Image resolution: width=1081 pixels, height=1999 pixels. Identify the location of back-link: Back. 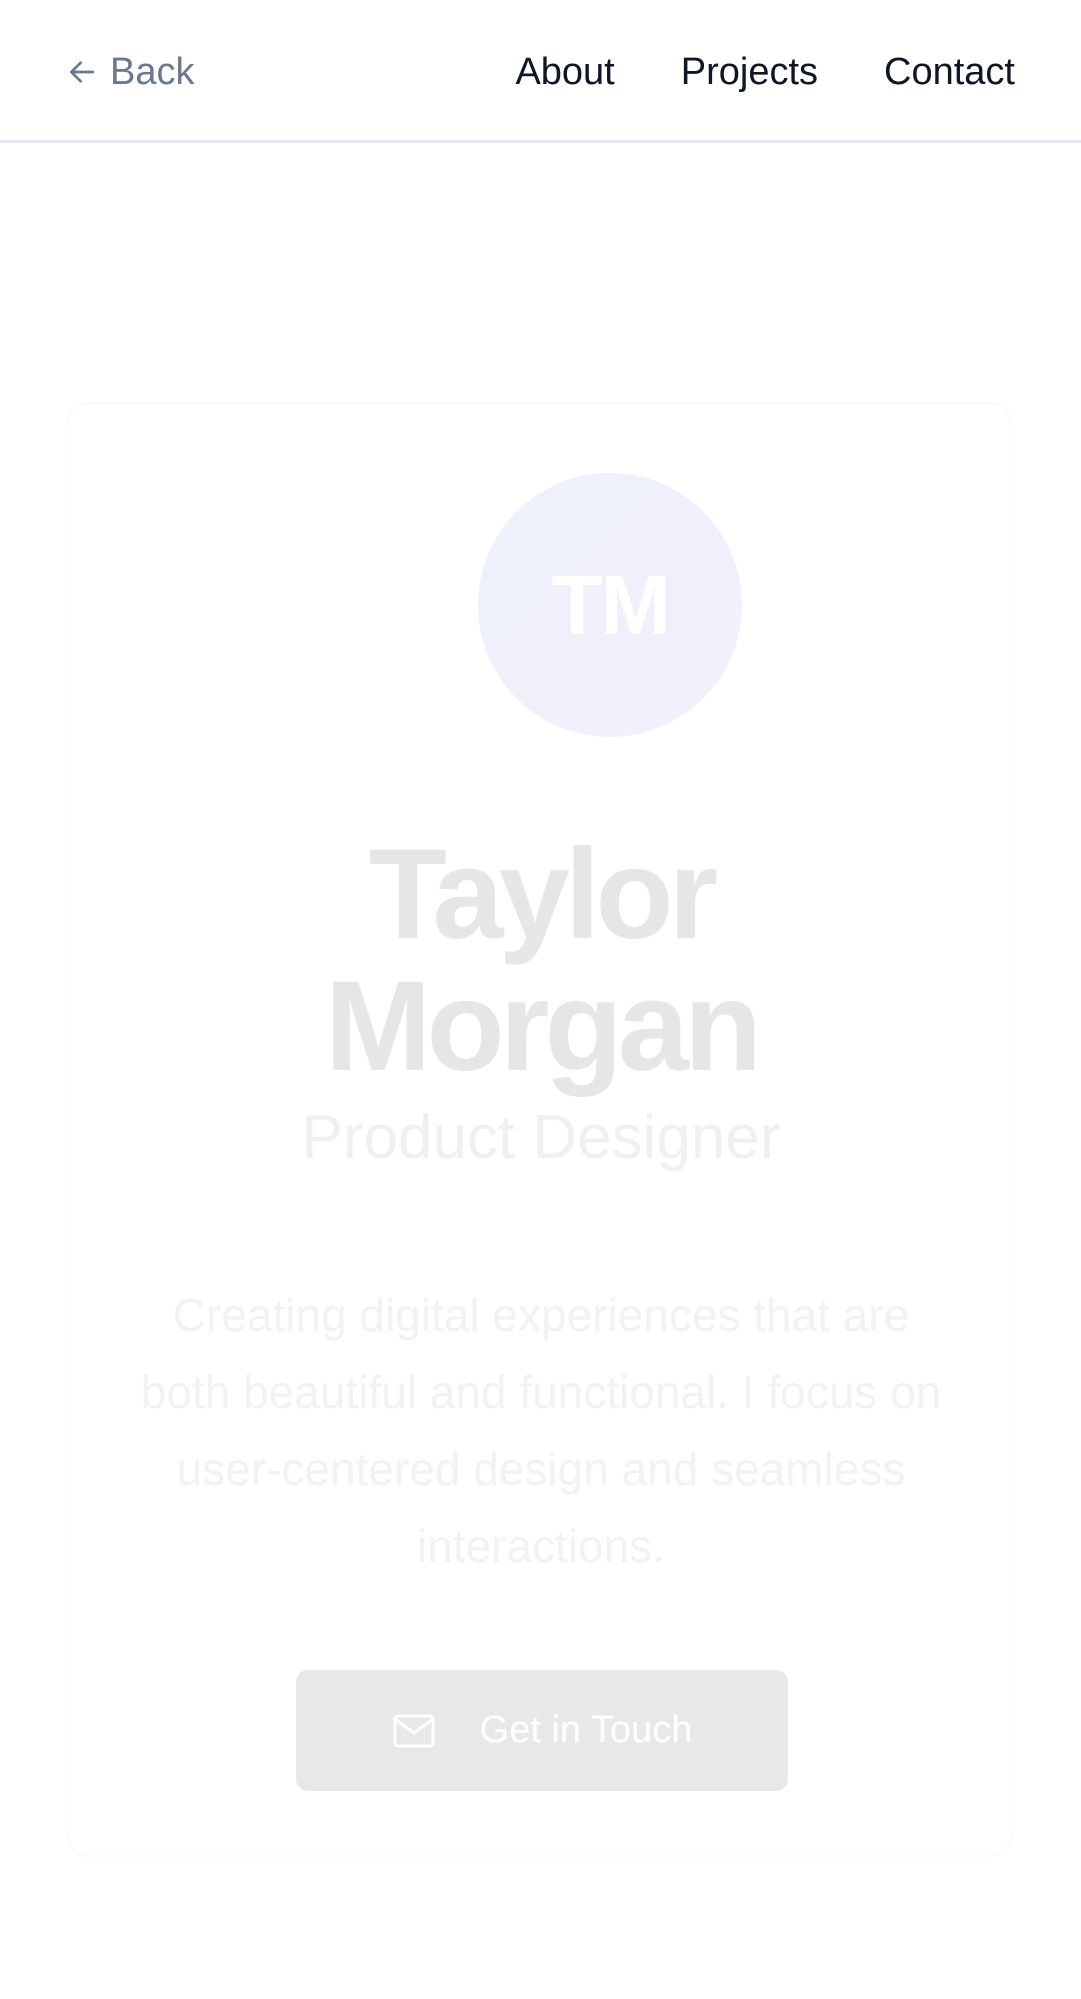
(130, 72).